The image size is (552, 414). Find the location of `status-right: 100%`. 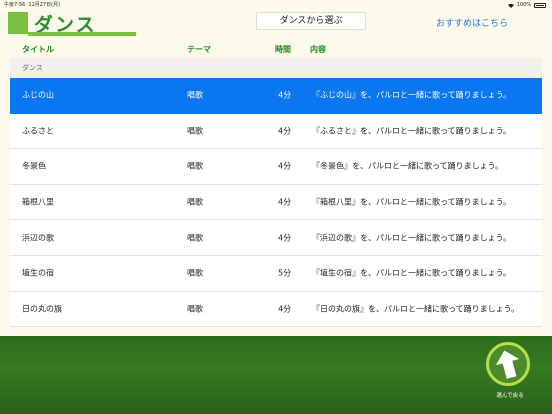

status-right: 100% is located at coordinates (526, 5).